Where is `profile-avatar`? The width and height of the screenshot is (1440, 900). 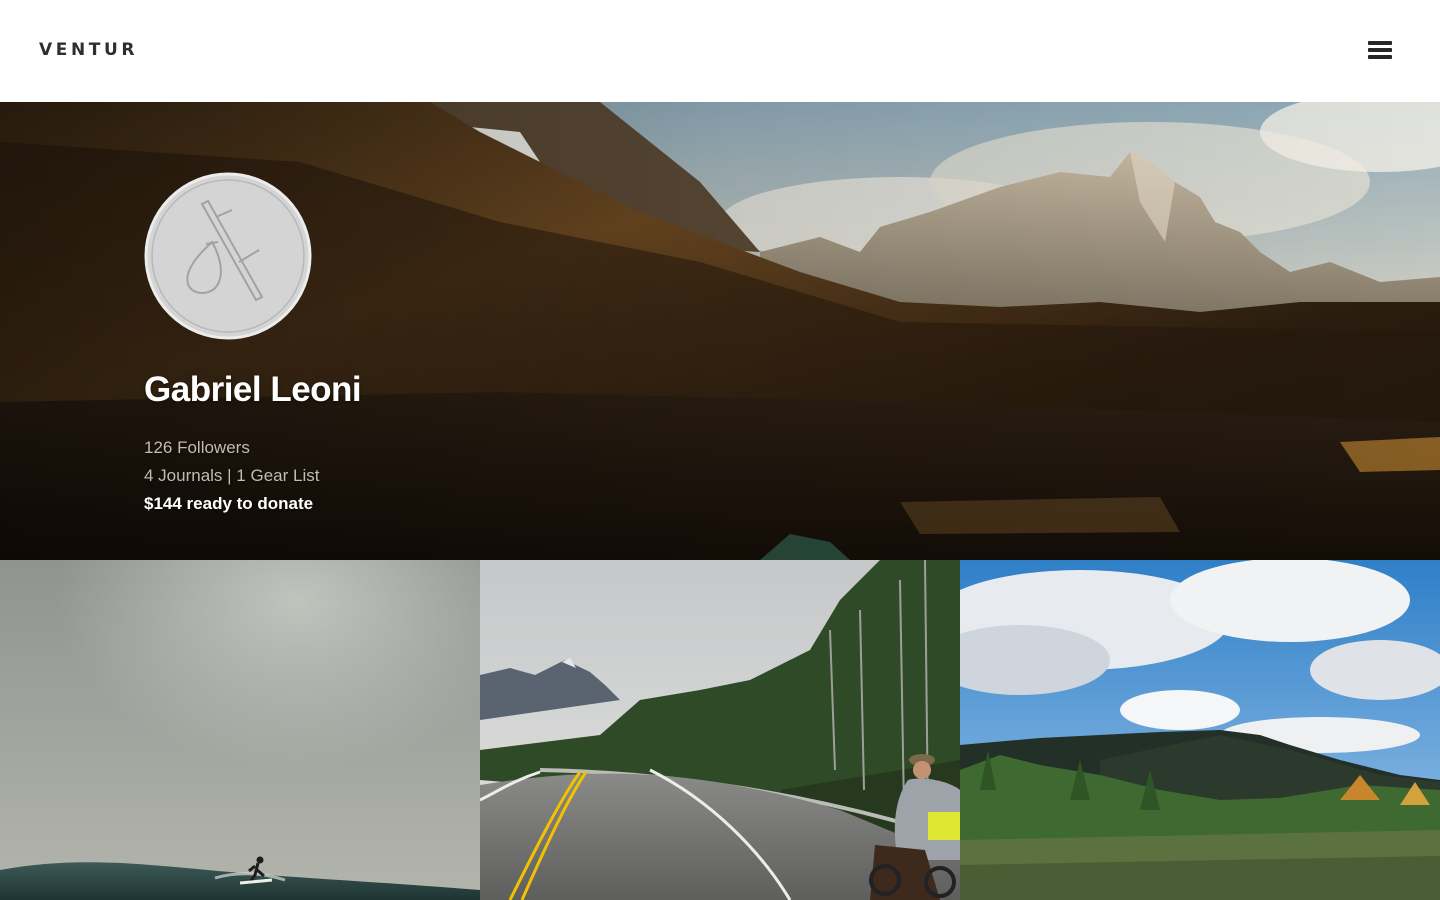
profile-avatar is located at coordinates (228, 256).